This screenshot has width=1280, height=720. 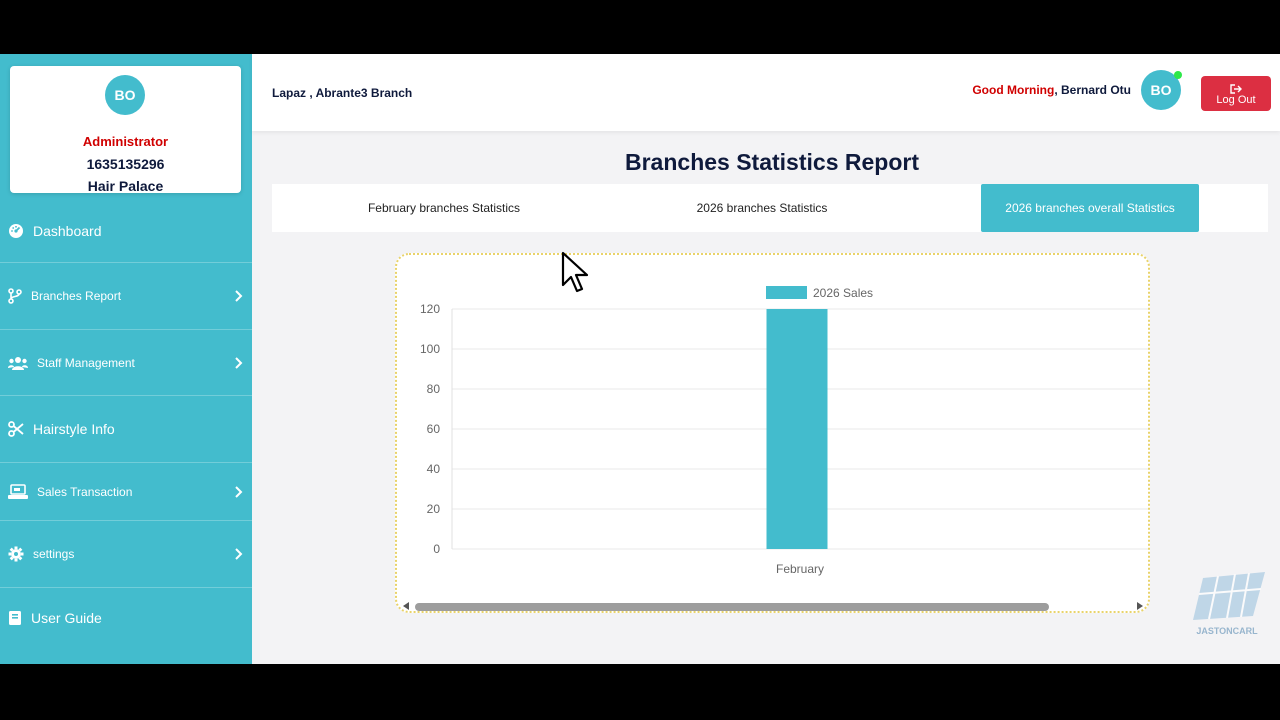 I want to click on y-tick-label: 20, so click(x=434, y=509).